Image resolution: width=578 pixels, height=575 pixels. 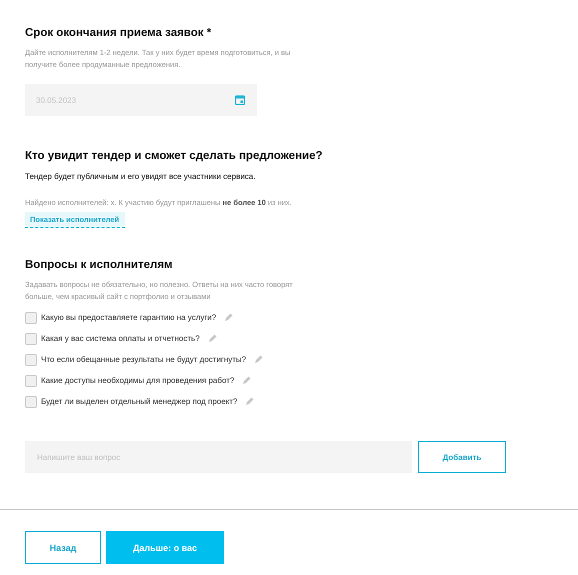 I want to click on info-text: Тендер будет публичным и его увидят все участники сервиса., so click(x=140, y=176).